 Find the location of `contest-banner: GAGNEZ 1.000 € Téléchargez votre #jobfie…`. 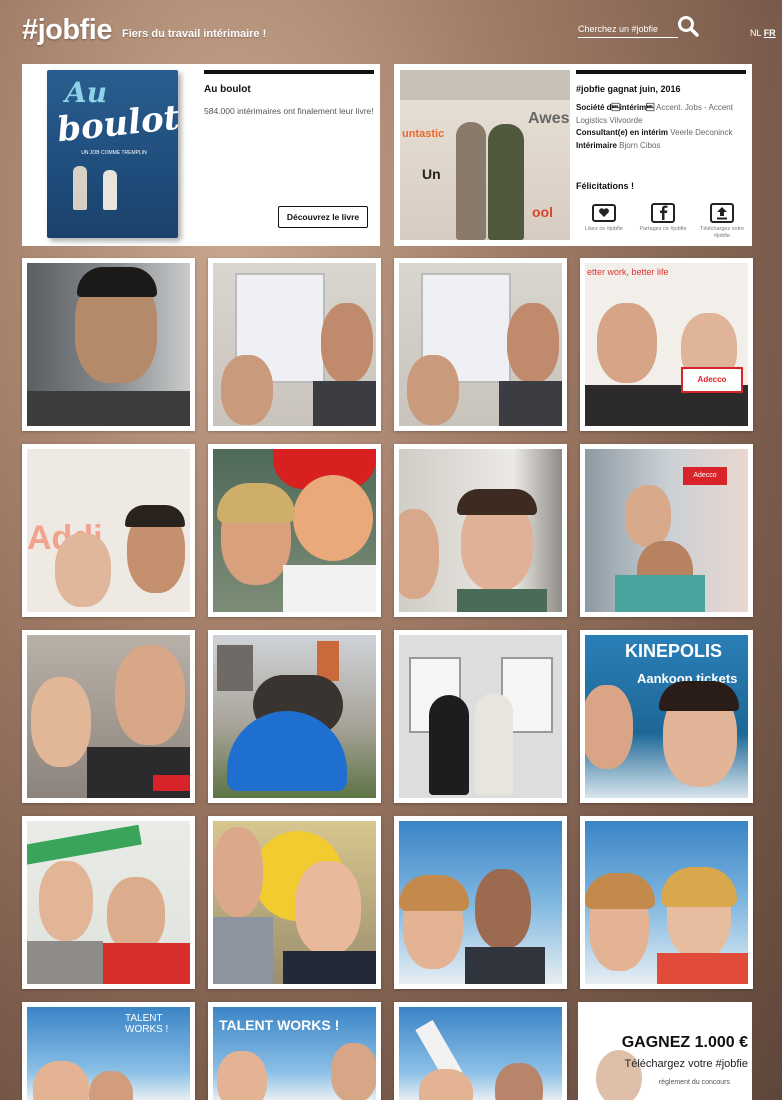

contest-banner: GAGNEZ 1.000 € Téléchargez votre #jobfie… is located at coordinates (665, 1051).